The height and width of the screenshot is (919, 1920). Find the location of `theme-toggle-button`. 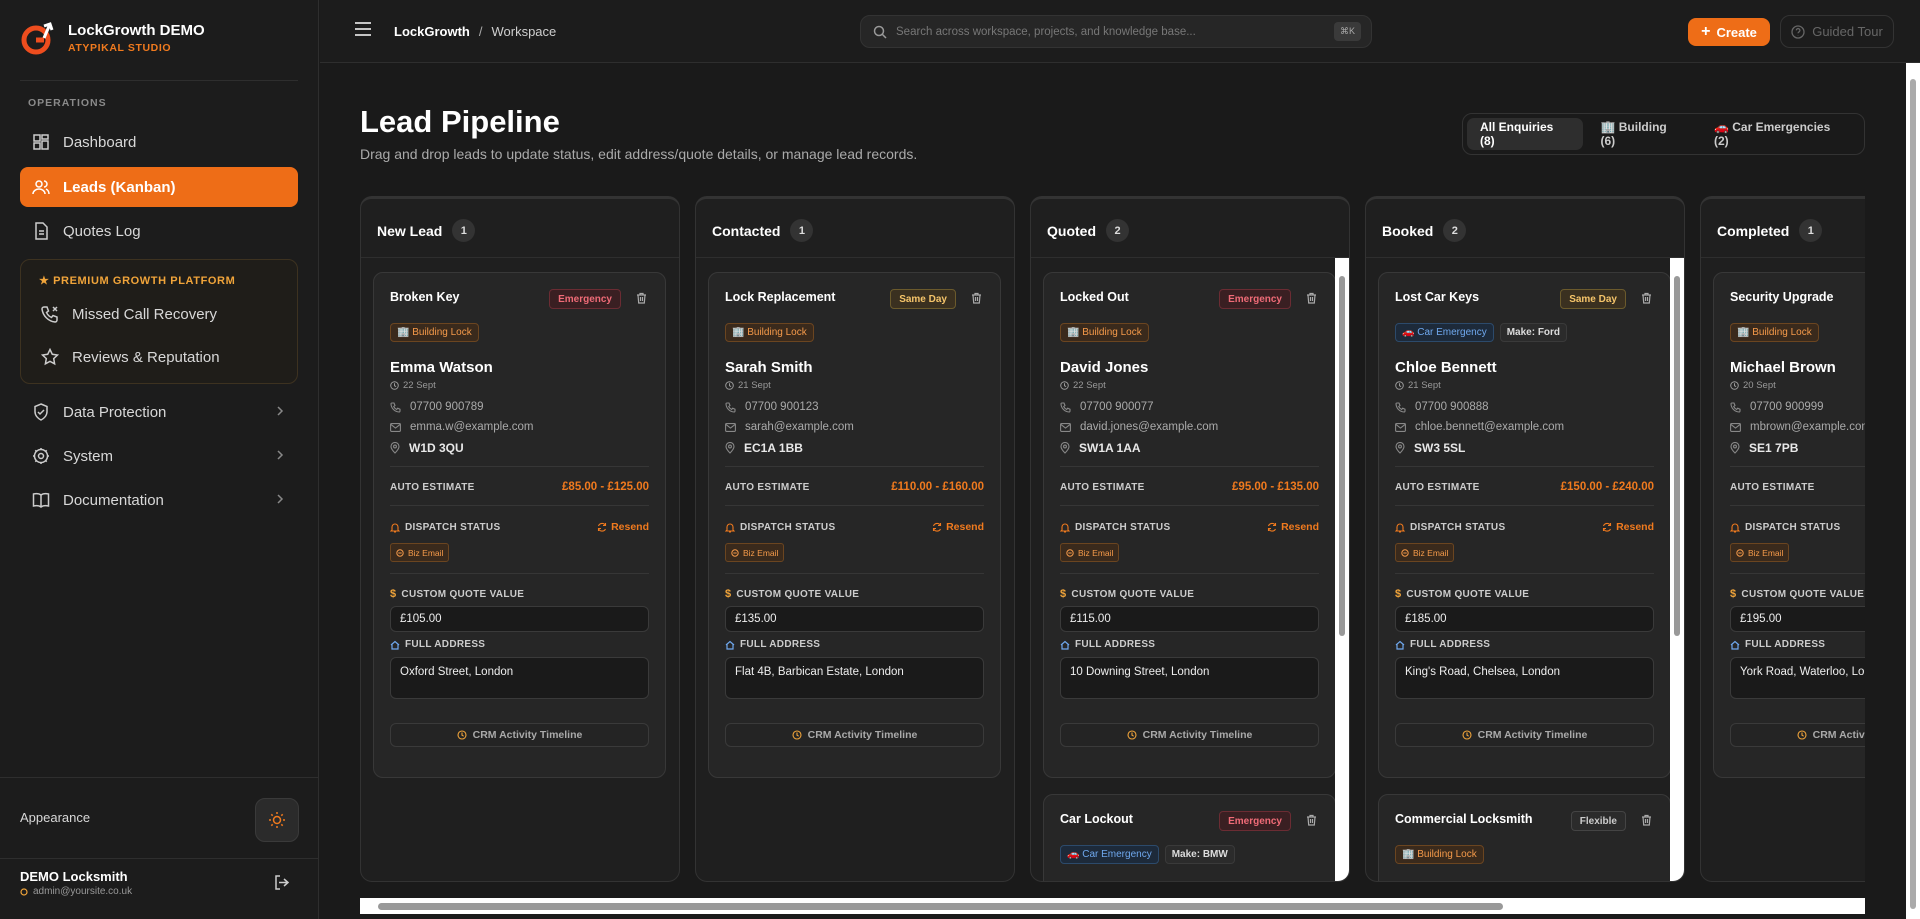

theme-toggle-button is located at coordinates (277, 820).